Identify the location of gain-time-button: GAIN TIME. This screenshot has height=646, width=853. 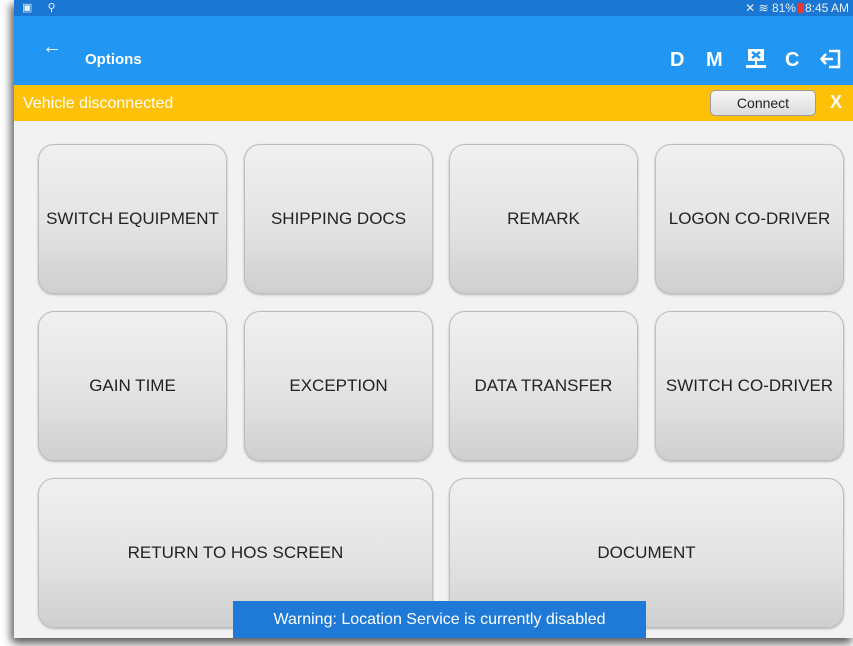
(132, 386).